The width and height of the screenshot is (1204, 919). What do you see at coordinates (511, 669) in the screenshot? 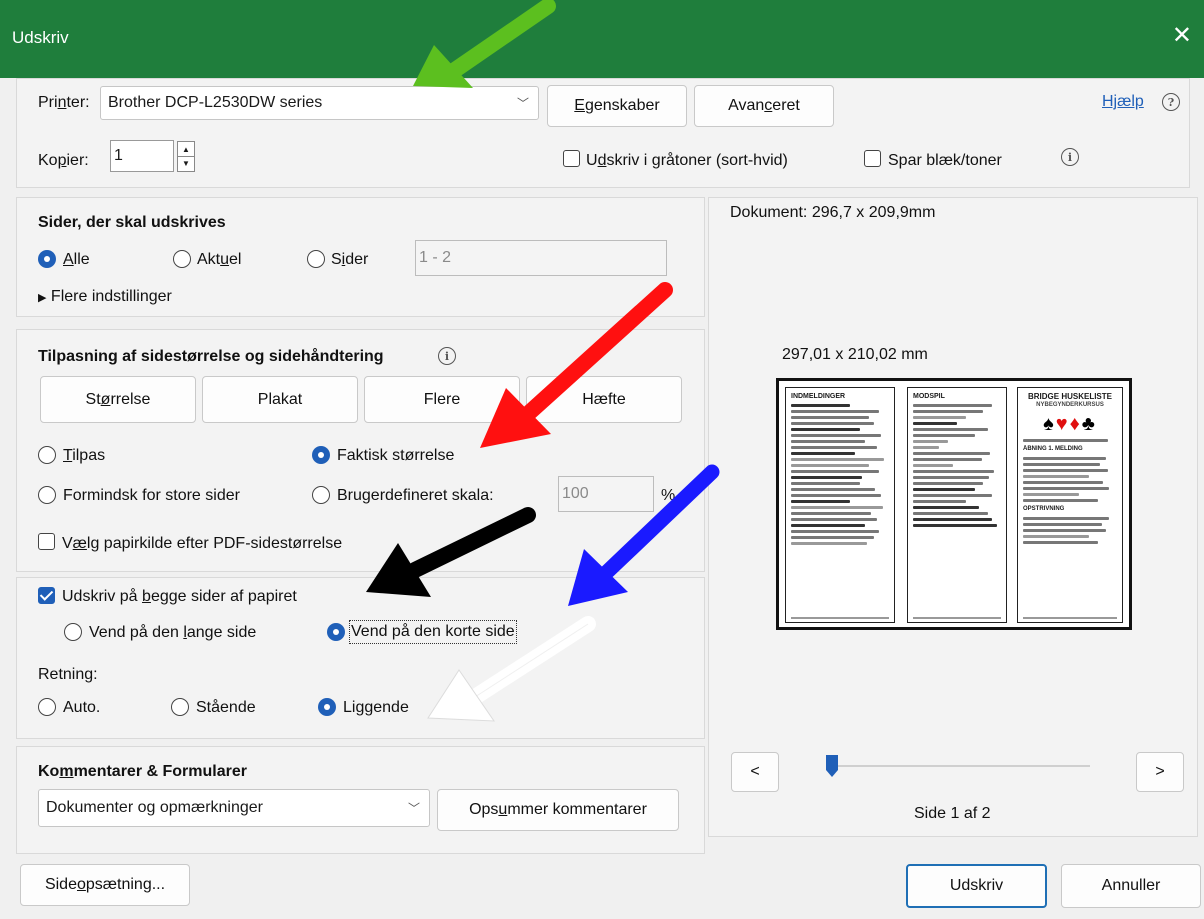
I see `white-arrow-icon` at bounding box center [511, 669].